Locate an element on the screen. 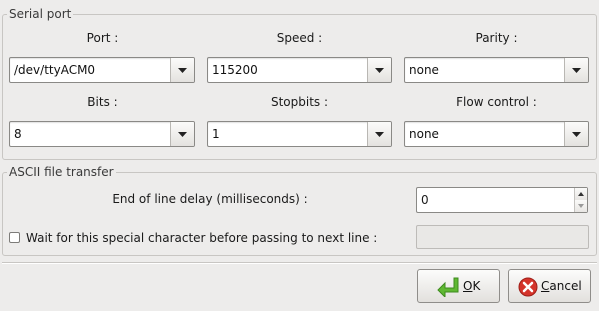  stopbits-label: Stopbits : is located at coordinates (299, 102).